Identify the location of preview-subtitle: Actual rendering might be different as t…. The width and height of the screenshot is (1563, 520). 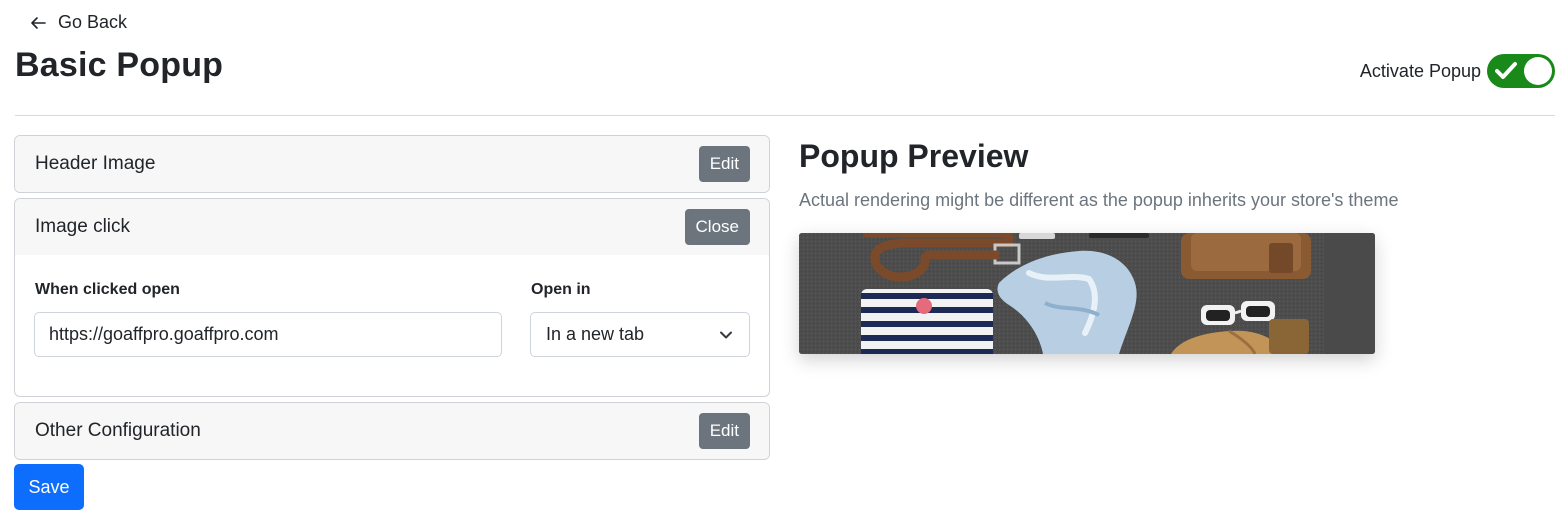
(1099, 200).